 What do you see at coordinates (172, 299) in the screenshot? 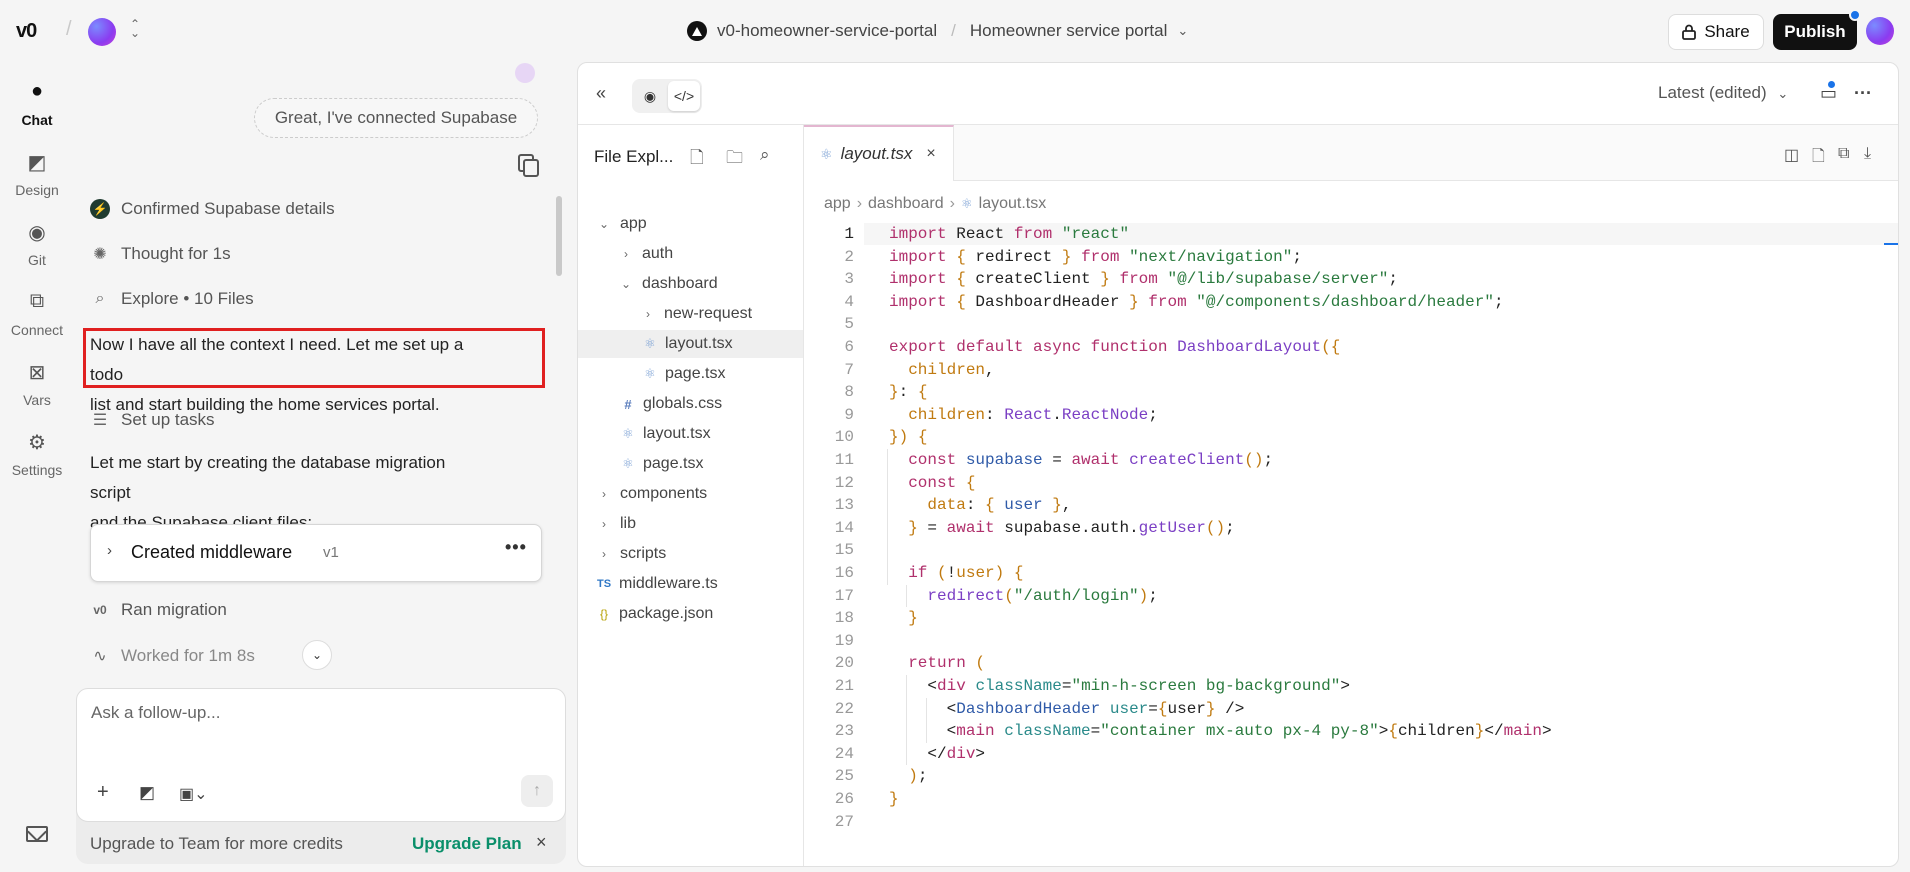
I see `step-explore: ⌕ Explore • 10 Files` at bounding box center [172, 299].